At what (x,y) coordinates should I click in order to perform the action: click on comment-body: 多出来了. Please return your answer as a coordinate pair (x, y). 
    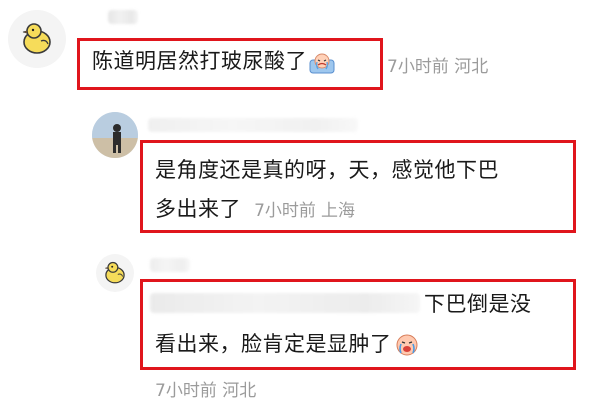
    Looking at the image, I should click on (198, 209).